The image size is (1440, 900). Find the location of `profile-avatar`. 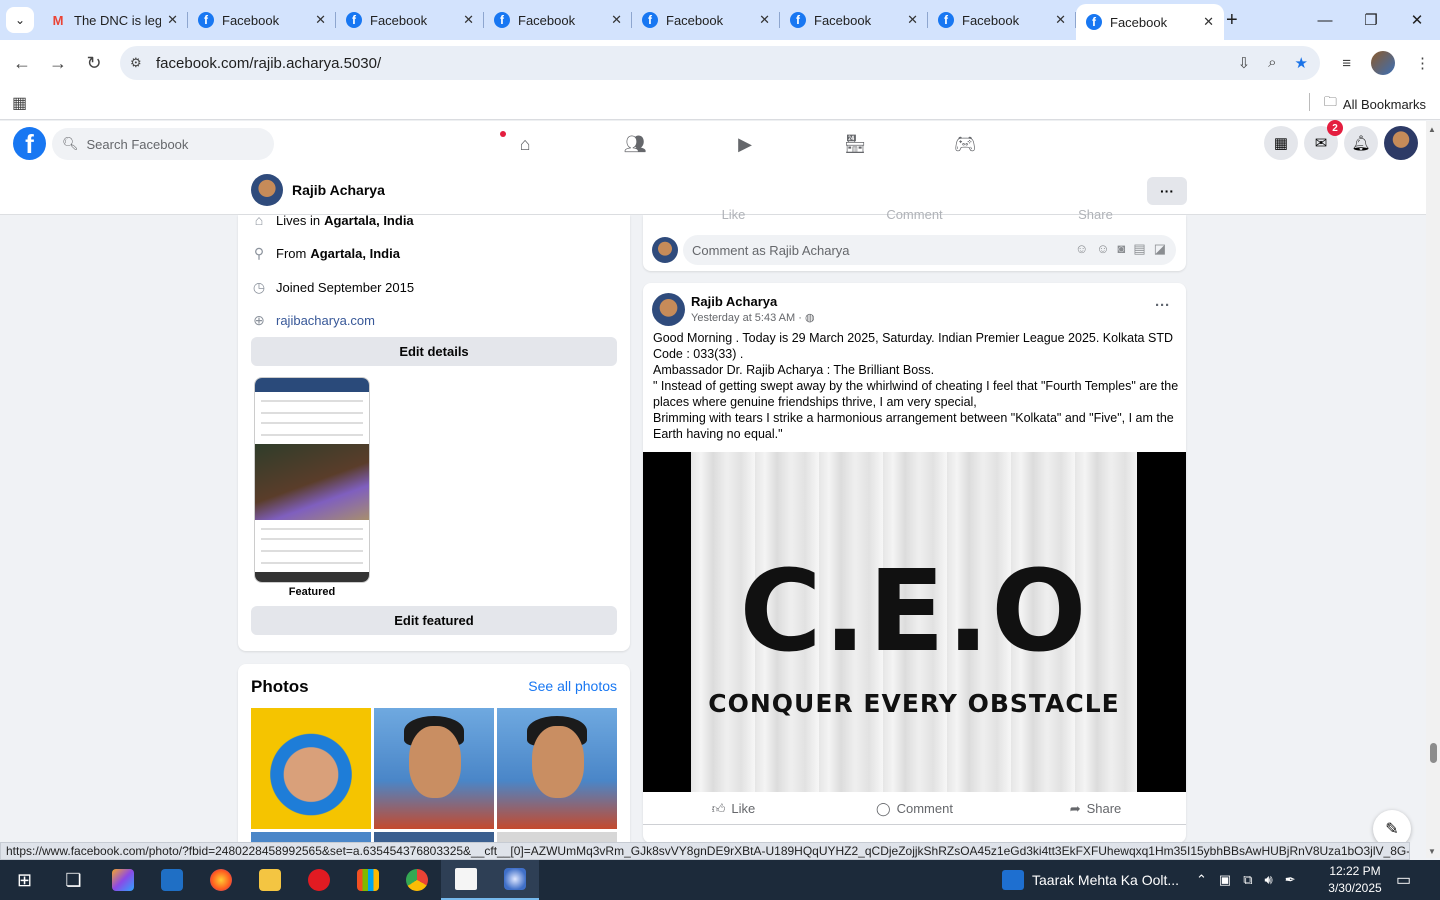

profile-avatar is located at coordinates (267, 190).